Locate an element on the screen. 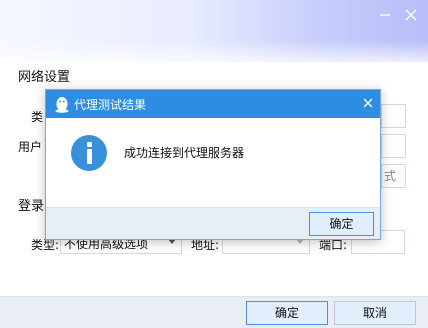 The height and width of the screenshot is (328, 428). minimize-icon is located at coordinates (385, 15).